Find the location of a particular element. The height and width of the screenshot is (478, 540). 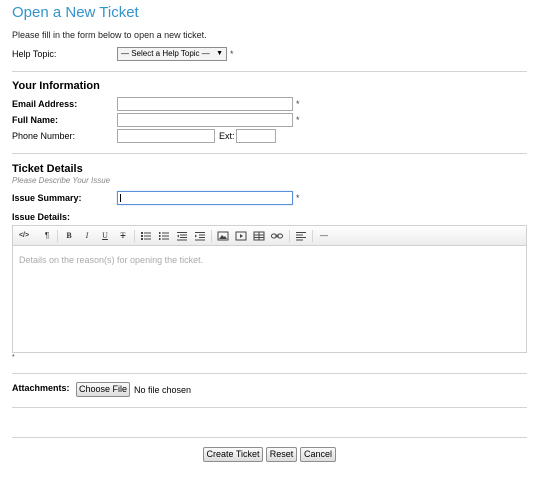

underline-icon: U is located at coordinates (105, 236).